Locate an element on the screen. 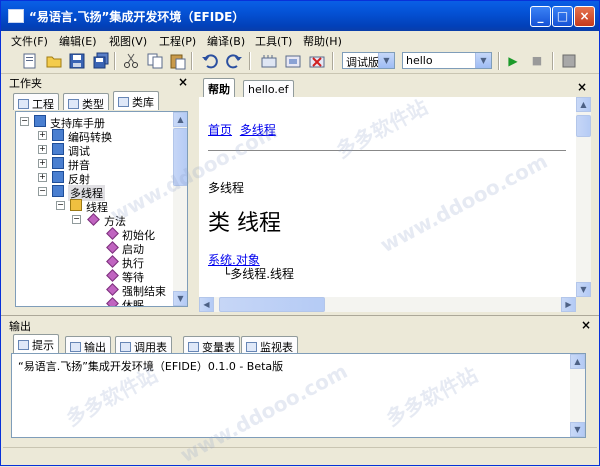 This screenshot has height=467, width=600. menu-build: 编译(B) is located at coordinates (226, 41).